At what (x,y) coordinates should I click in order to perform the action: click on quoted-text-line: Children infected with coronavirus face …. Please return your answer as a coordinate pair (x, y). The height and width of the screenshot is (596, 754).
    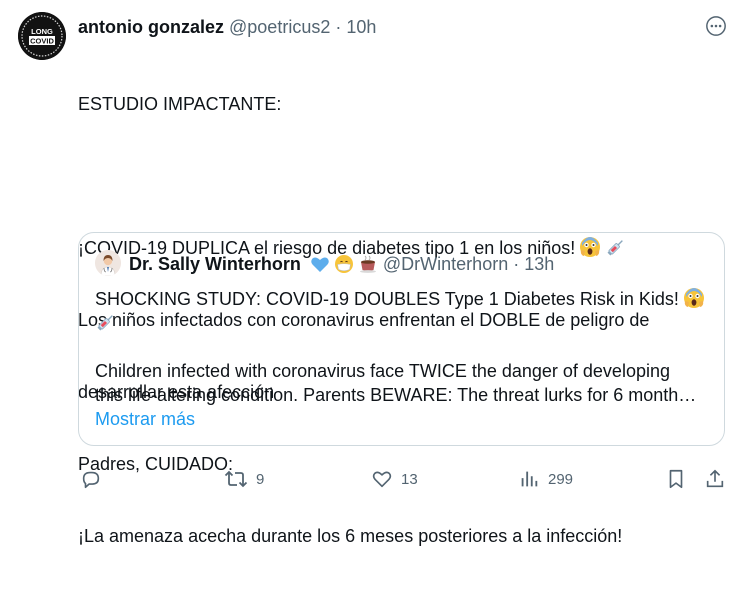
    Looking at the image, I should click on (382, 371).